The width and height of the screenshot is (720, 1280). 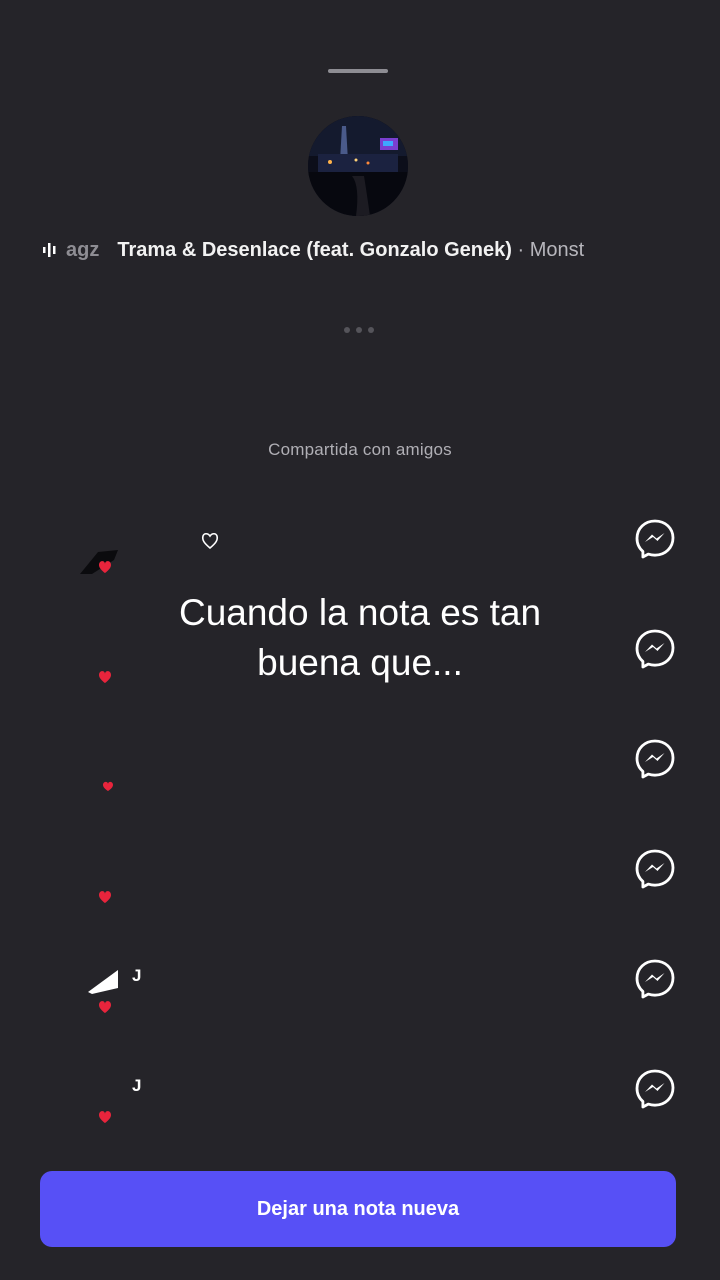 What do you see at coordinates (557, 250) in the screenshot?
I see `song-album: Monst` at bounding box center [557, 250].